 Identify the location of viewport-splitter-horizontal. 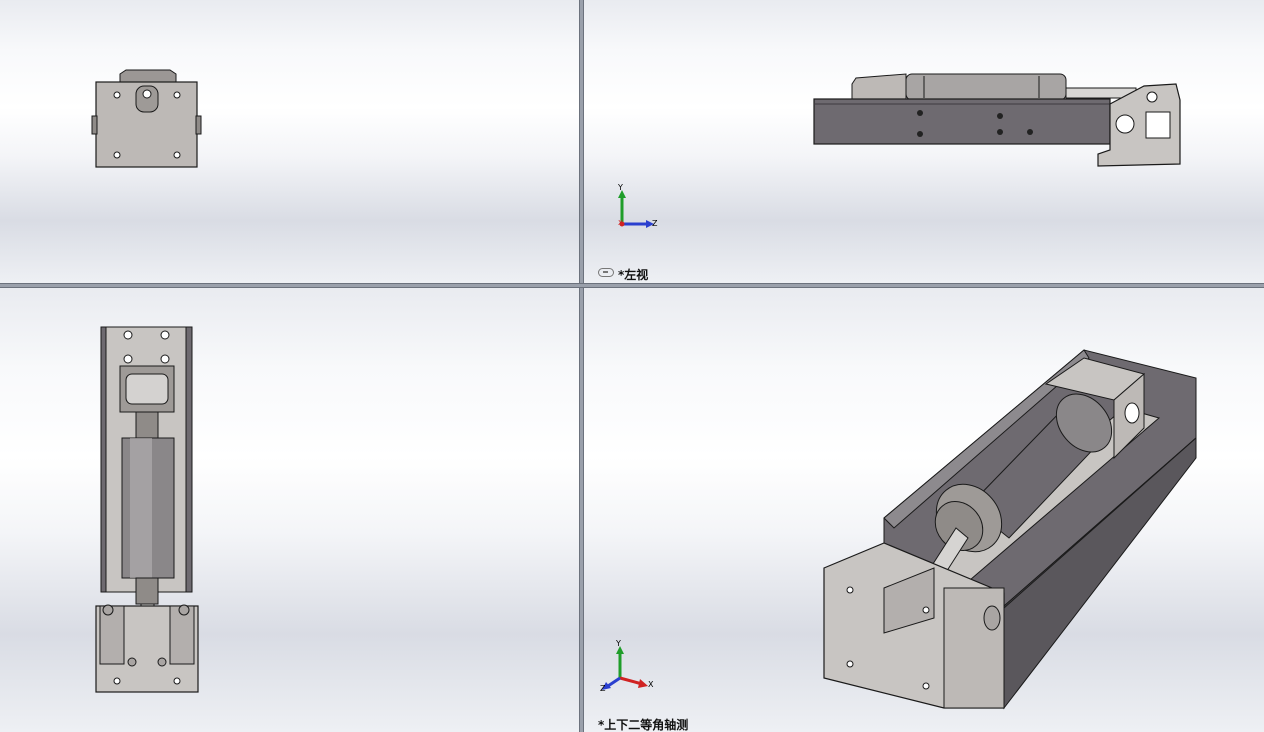
(632, 285).